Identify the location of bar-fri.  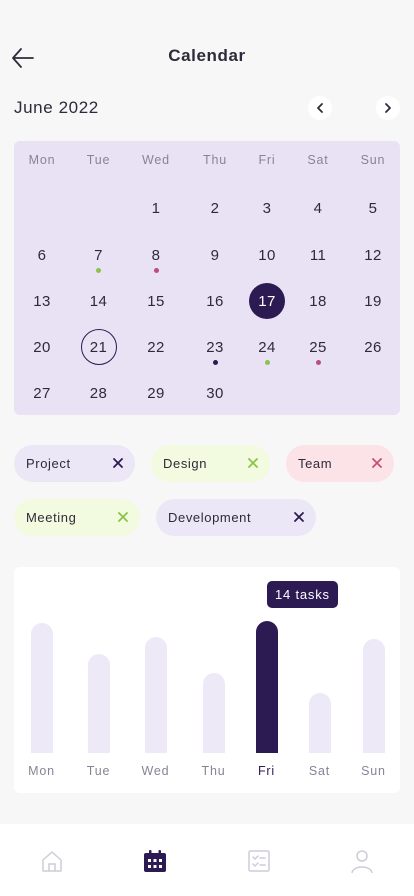
(266, 687).